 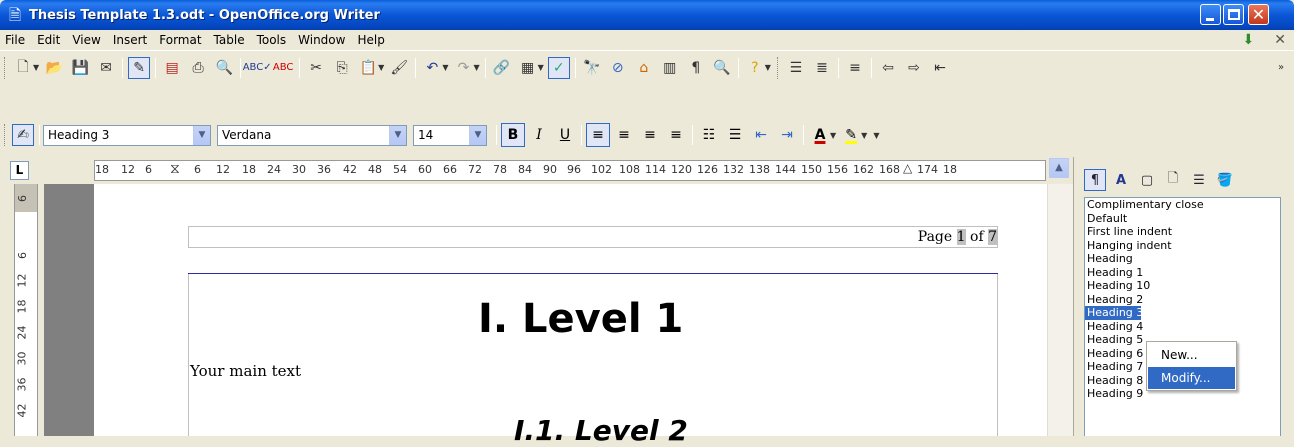 I want to click on bold-icon: B, so click(x=513, y=135).